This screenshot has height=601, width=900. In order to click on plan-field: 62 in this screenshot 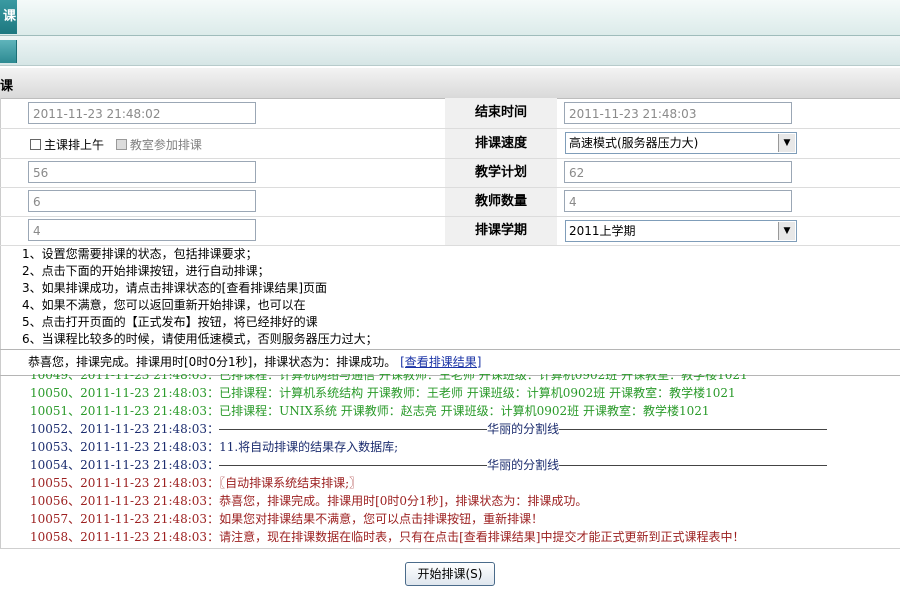, I will do `click(678, 172)`.